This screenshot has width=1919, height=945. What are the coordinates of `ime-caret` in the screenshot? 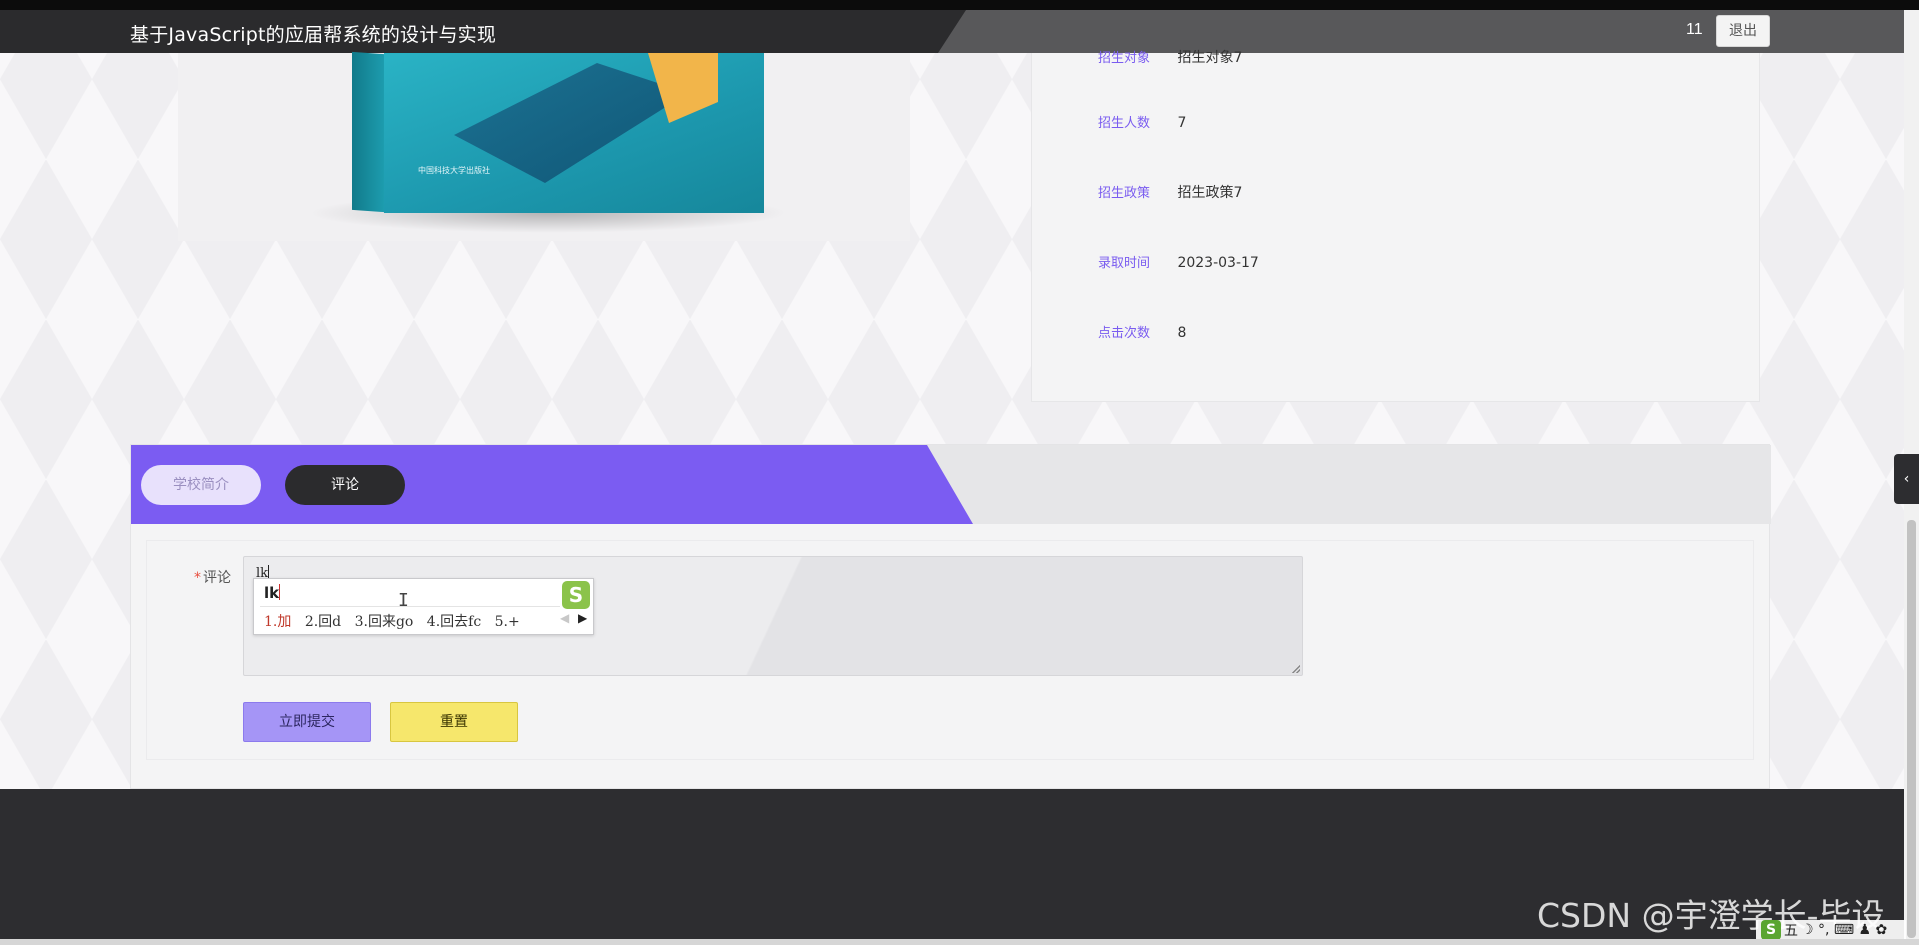 It's located at (280, 592).